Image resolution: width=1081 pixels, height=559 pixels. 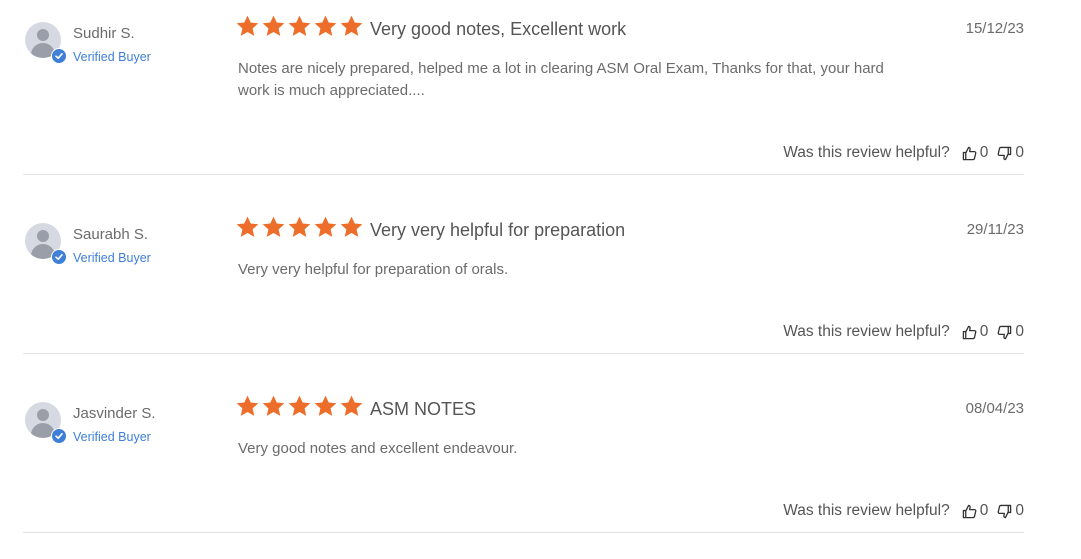 What do you see at coordinates (378, 448) in the screenshot?
I see `review-body: Very good notes and excellent endeavour.` at bounding box center [378, 448].